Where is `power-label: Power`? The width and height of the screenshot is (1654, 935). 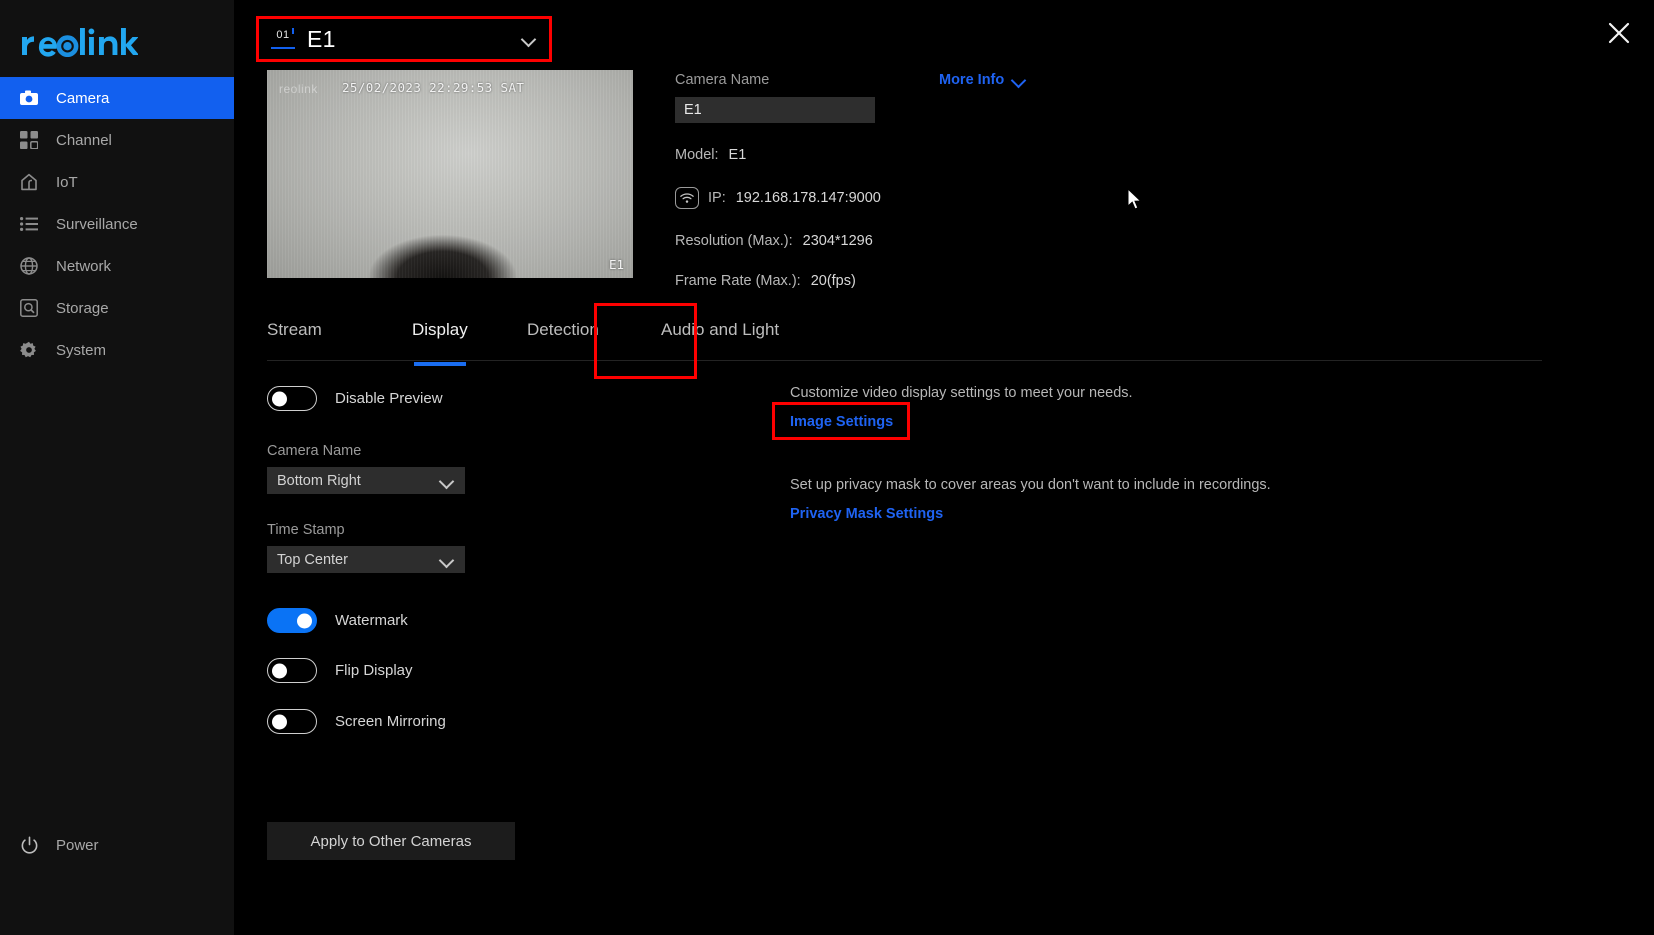
power-label: Power is located at coordinates (77, 845).